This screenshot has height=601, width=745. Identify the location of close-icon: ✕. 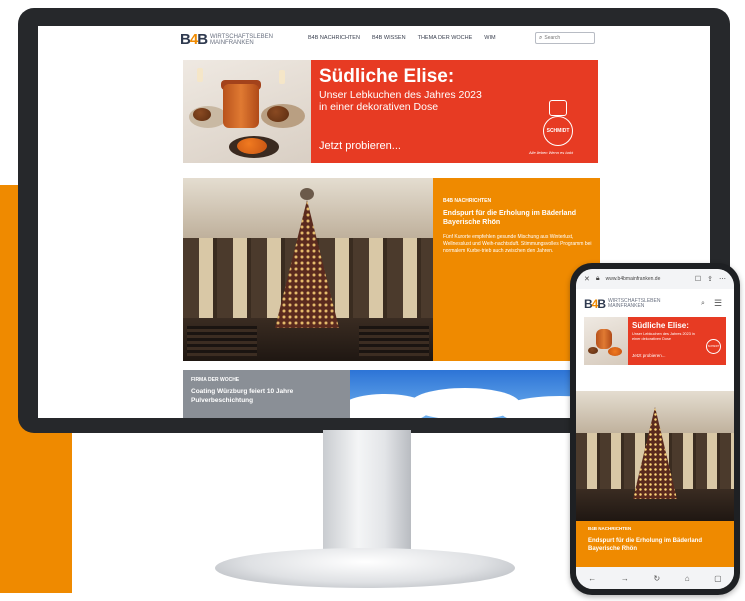
(587, 279).